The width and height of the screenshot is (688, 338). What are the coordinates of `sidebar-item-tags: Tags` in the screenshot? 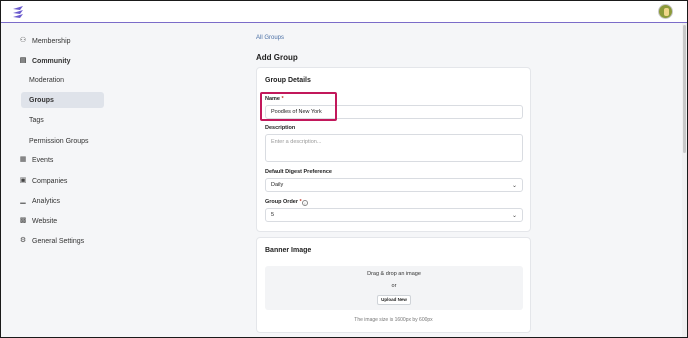 It's located at (62, 120).